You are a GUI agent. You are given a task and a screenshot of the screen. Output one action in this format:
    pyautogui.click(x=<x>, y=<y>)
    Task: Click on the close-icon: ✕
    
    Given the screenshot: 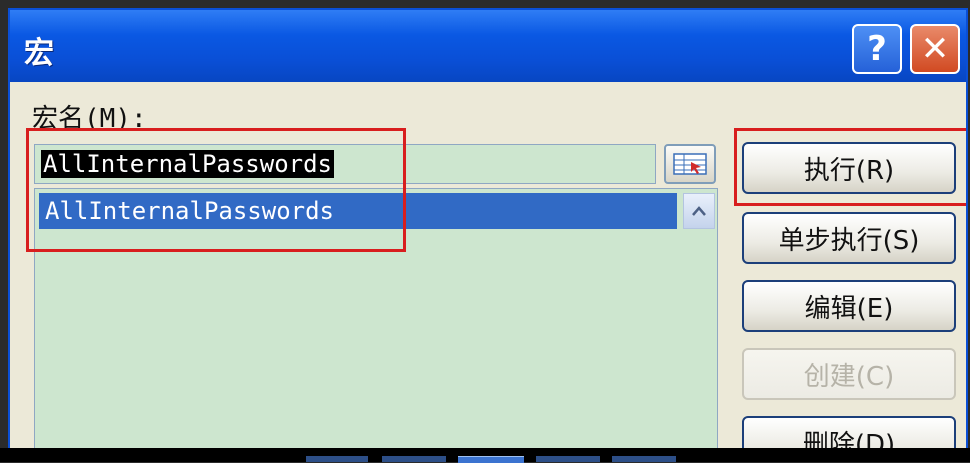 What is the action you would take?
    pyautogui.click(x=935, y=49)
    